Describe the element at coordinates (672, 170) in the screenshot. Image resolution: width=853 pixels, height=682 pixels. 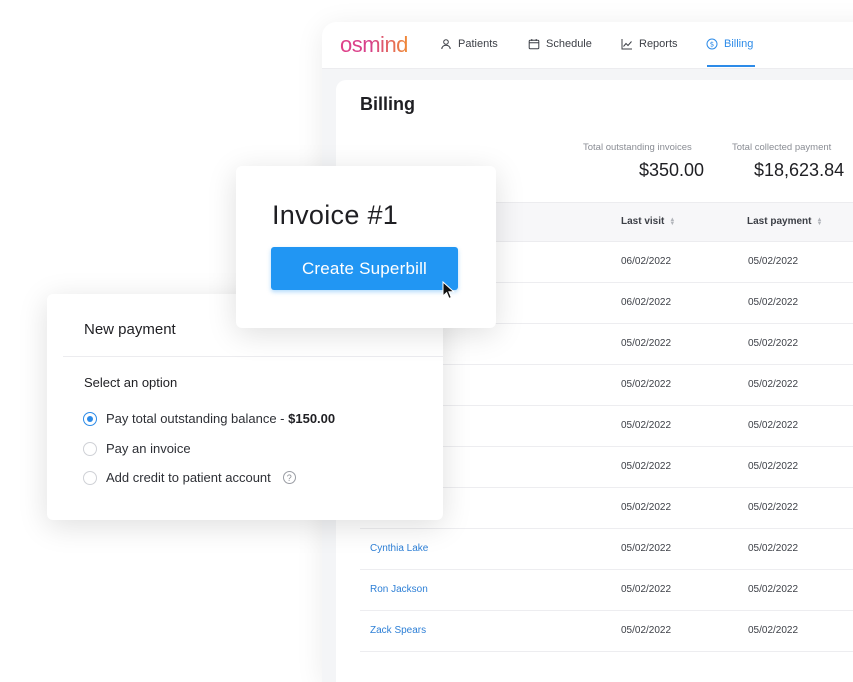
I see `outstanding-invoices-value: $350.00` at that location.